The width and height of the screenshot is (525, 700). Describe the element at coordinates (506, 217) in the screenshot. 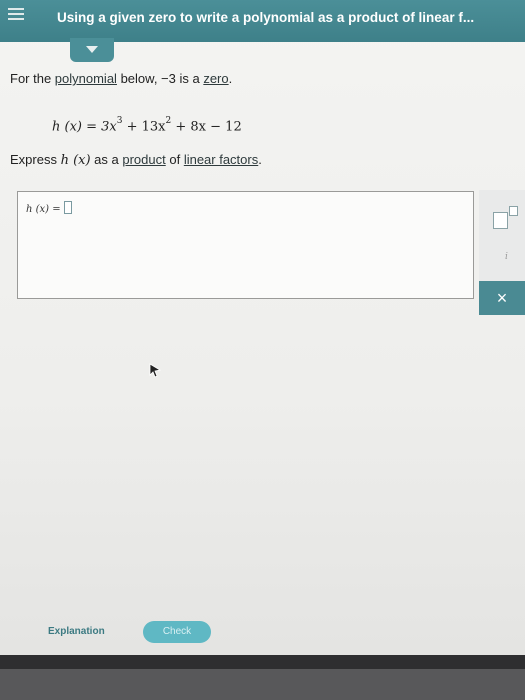

I see `exponent-icon` at that location.